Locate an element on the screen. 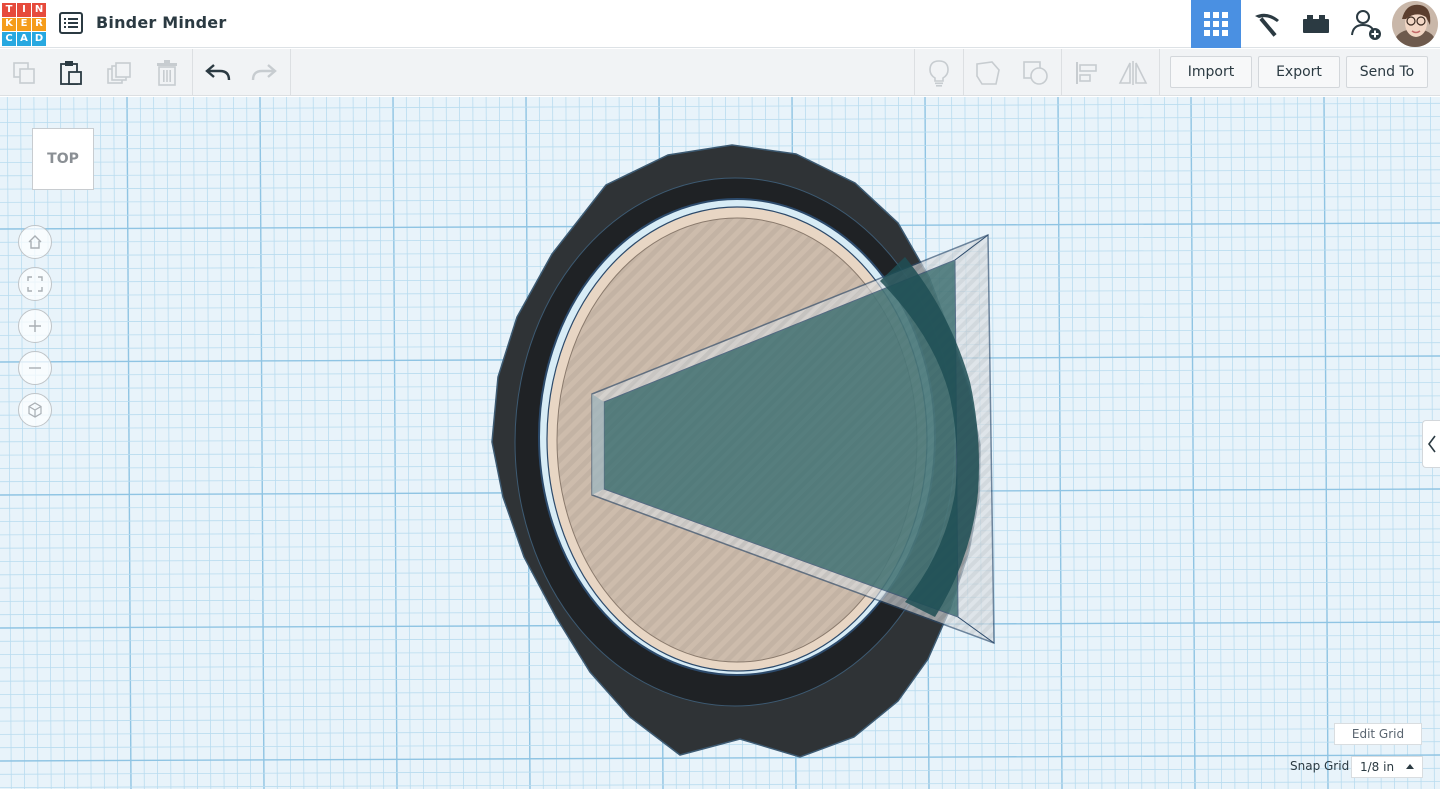  zoom-out-icon is located at coordinates (35, 368).